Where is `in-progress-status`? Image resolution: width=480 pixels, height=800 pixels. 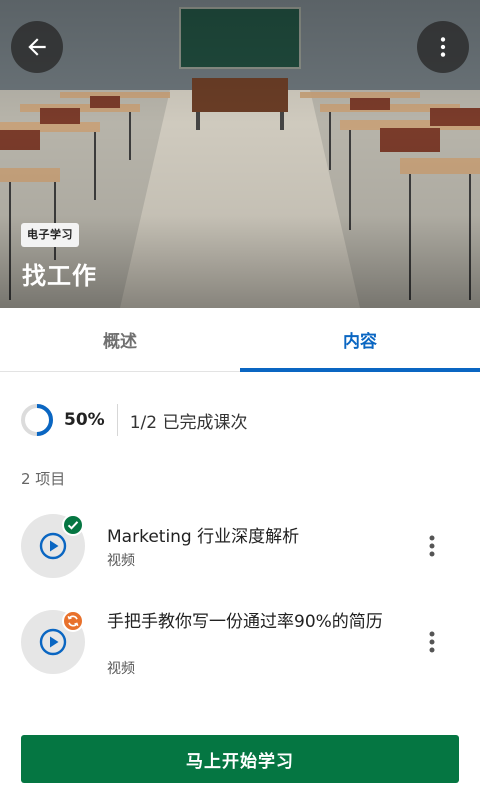 in-progress-status is located at coordinates (73, 621).